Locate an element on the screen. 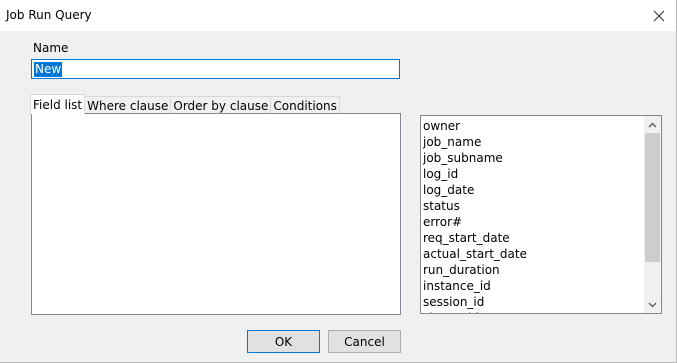 Image resolution: width=677 pixels, height=363 pixels. list-item: session_id is located at coordinates (533, 302).